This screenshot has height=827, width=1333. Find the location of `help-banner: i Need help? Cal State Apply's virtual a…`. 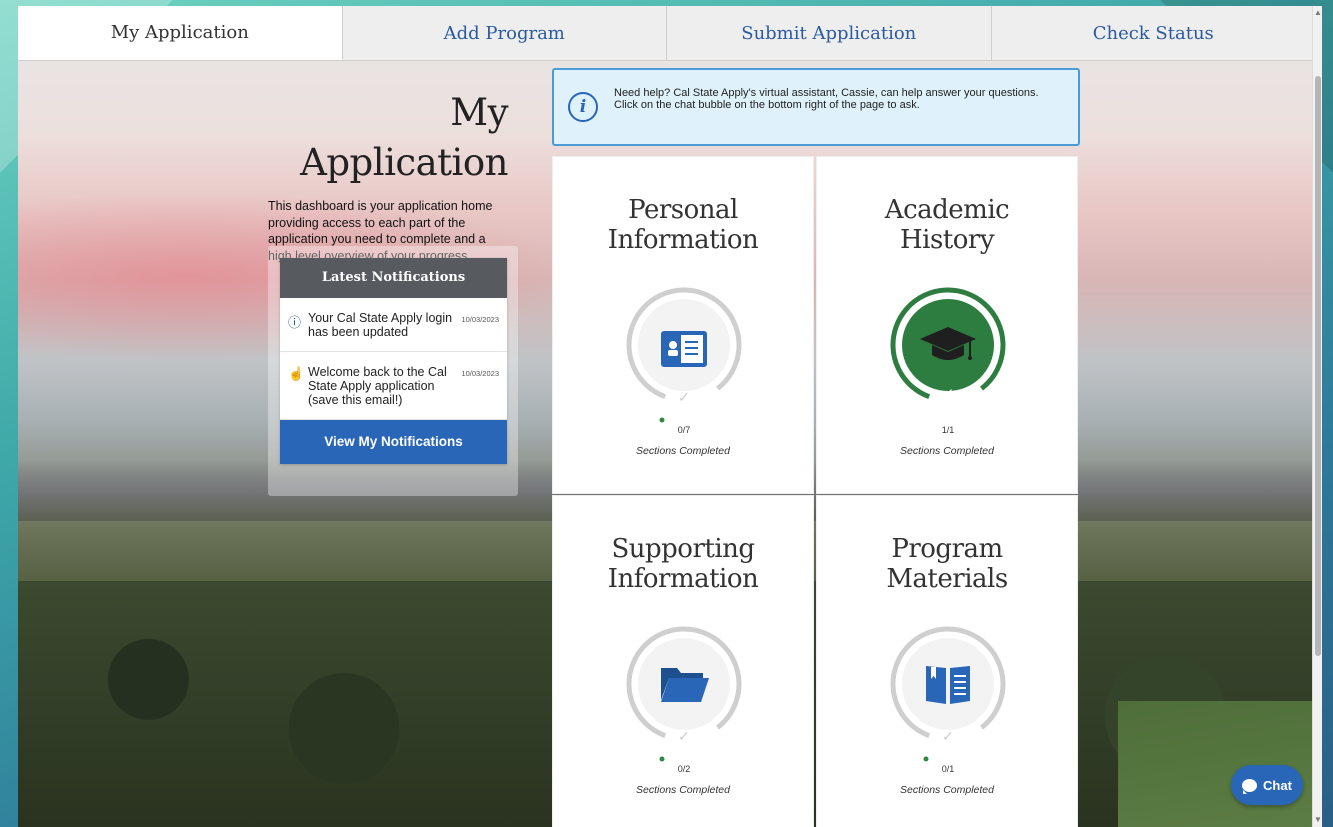

help-banner: i Need help? Cal State Apply's virtual a… is located at coordinates (816, 107).